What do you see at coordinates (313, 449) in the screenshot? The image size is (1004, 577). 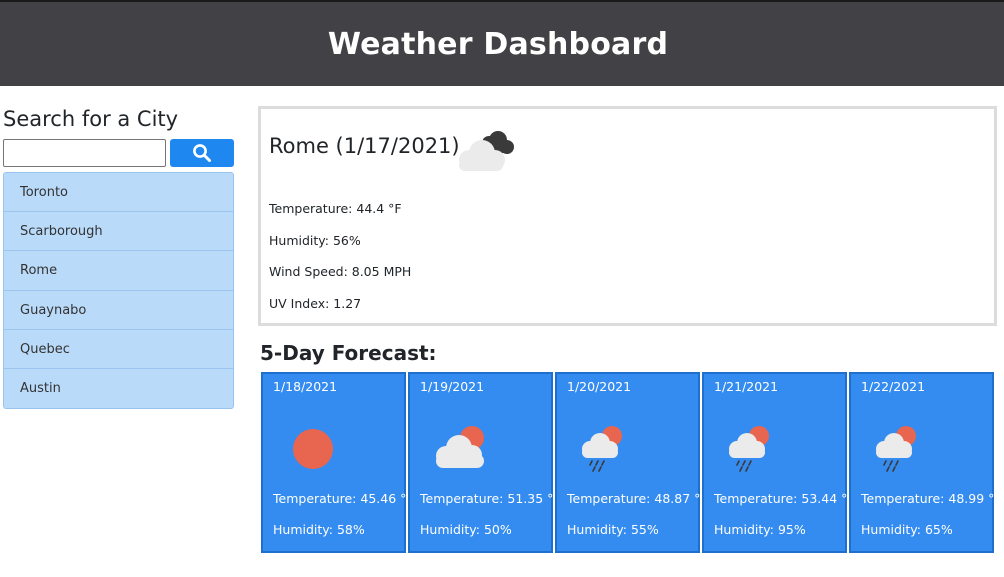 I see `sun-icon` at bounding box center [313, 449].